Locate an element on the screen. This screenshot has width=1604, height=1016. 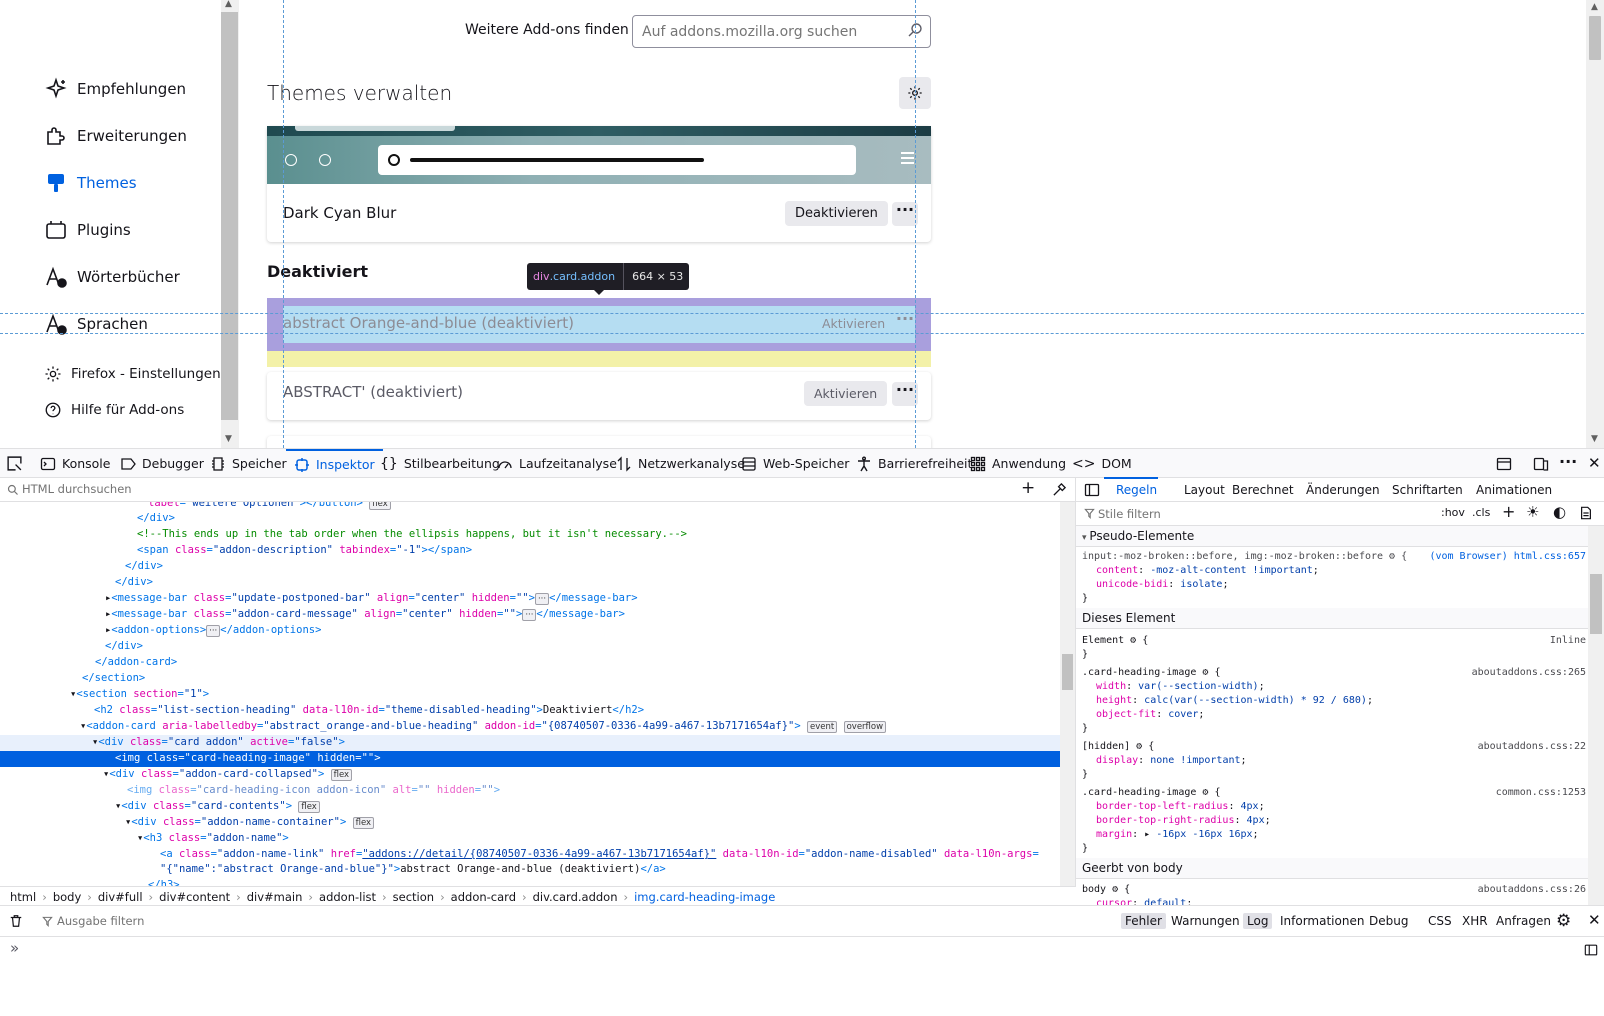
class-toggle: .cls is located at coordinates (1481, 512).